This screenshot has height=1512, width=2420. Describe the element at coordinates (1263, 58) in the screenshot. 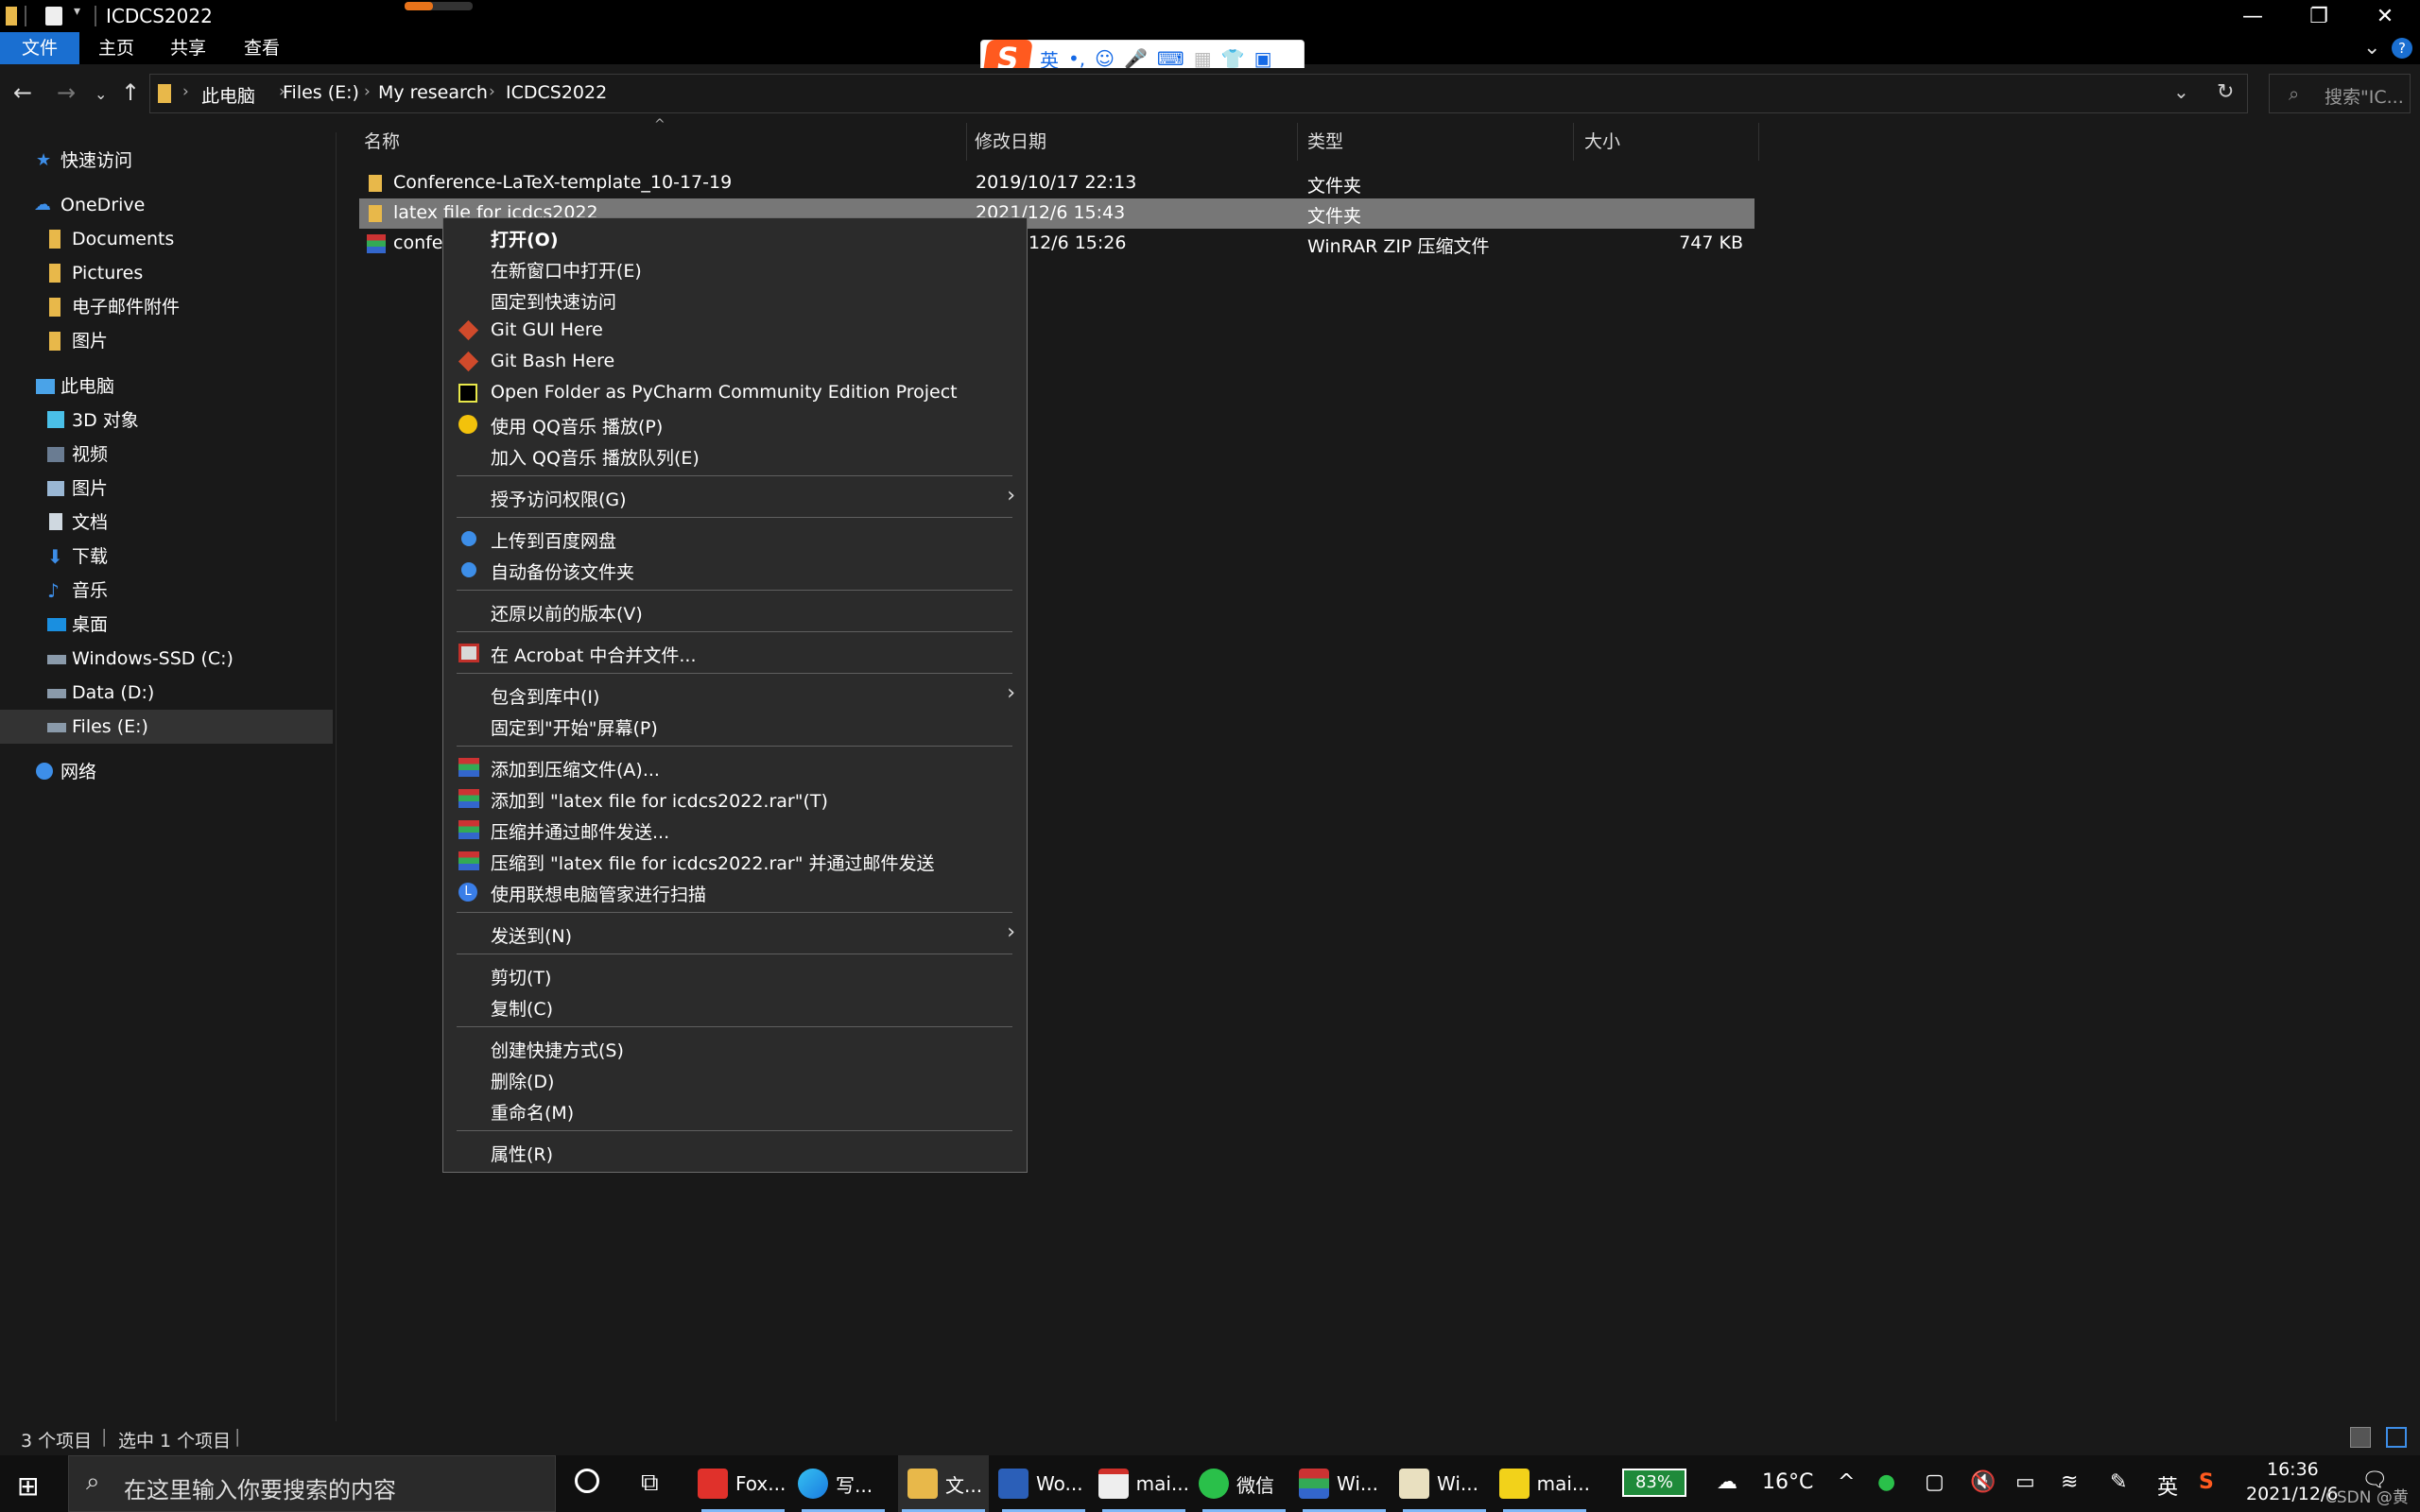

I see `menu-grid-icon: ▣` at that location.